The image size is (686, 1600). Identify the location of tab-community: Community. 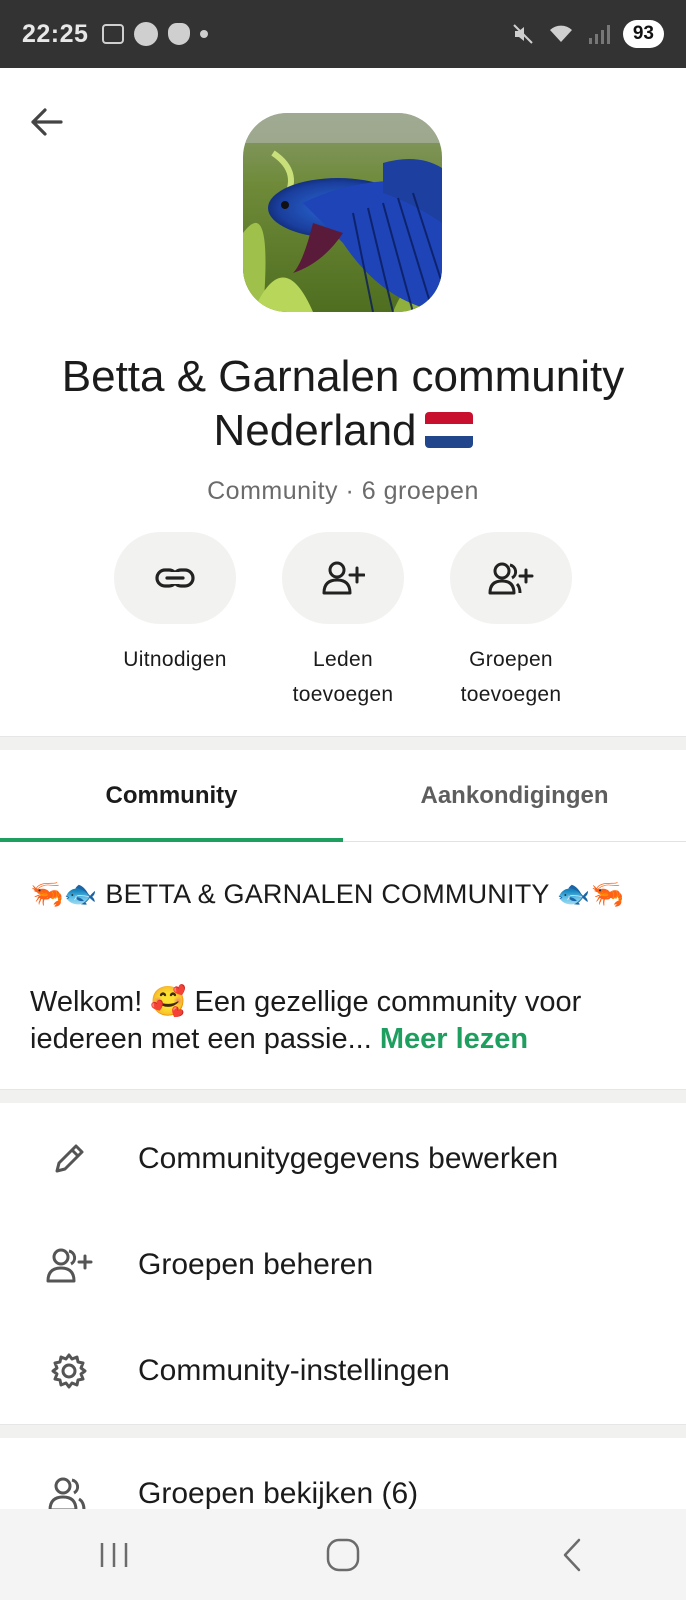
(171, 796).